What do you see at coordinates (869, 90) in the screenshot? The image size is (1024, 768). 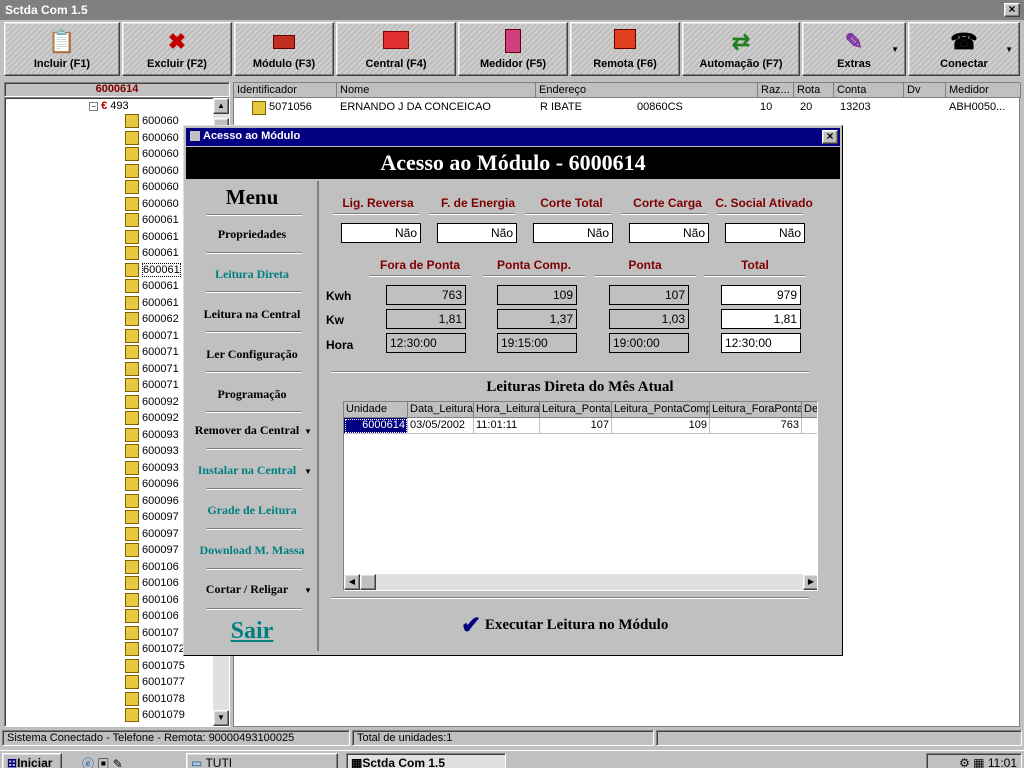 I see `col-conta: Conta` at bounding box center [869, 90].